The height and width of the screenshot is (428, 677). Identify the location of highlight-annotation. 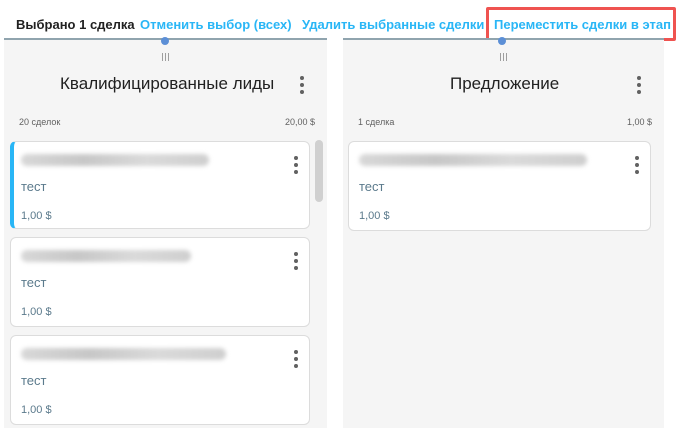
(581, 24).